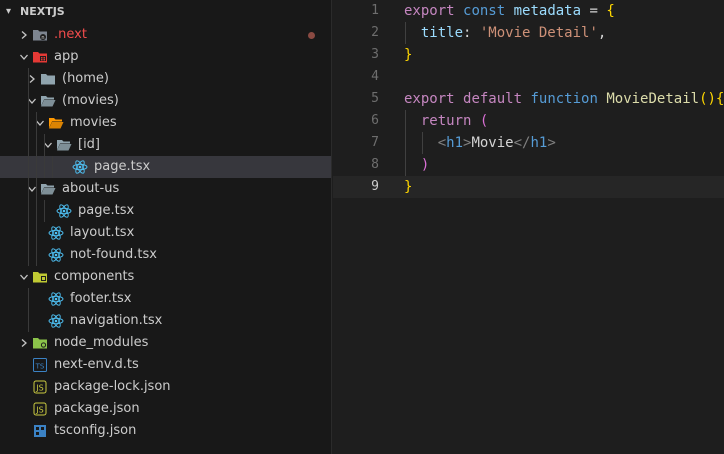 Image resolution: width=724 pixels, height=454 pixels. I want to click on code-text: export const metadata = {, so click(509, 11).